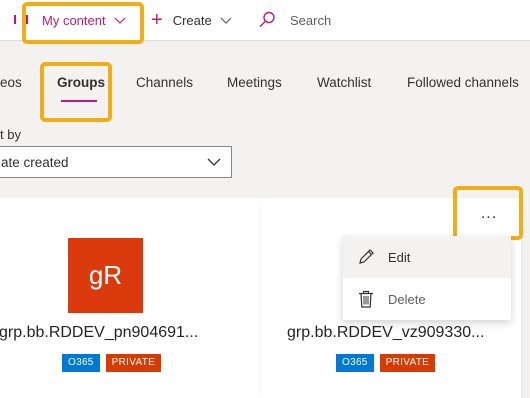 The width and height of the screenshot is (530, 398). What do you see at coordinates (488, 213) in the screenshot?
I see `highlight-more-button` at bounding box center [488, 213].